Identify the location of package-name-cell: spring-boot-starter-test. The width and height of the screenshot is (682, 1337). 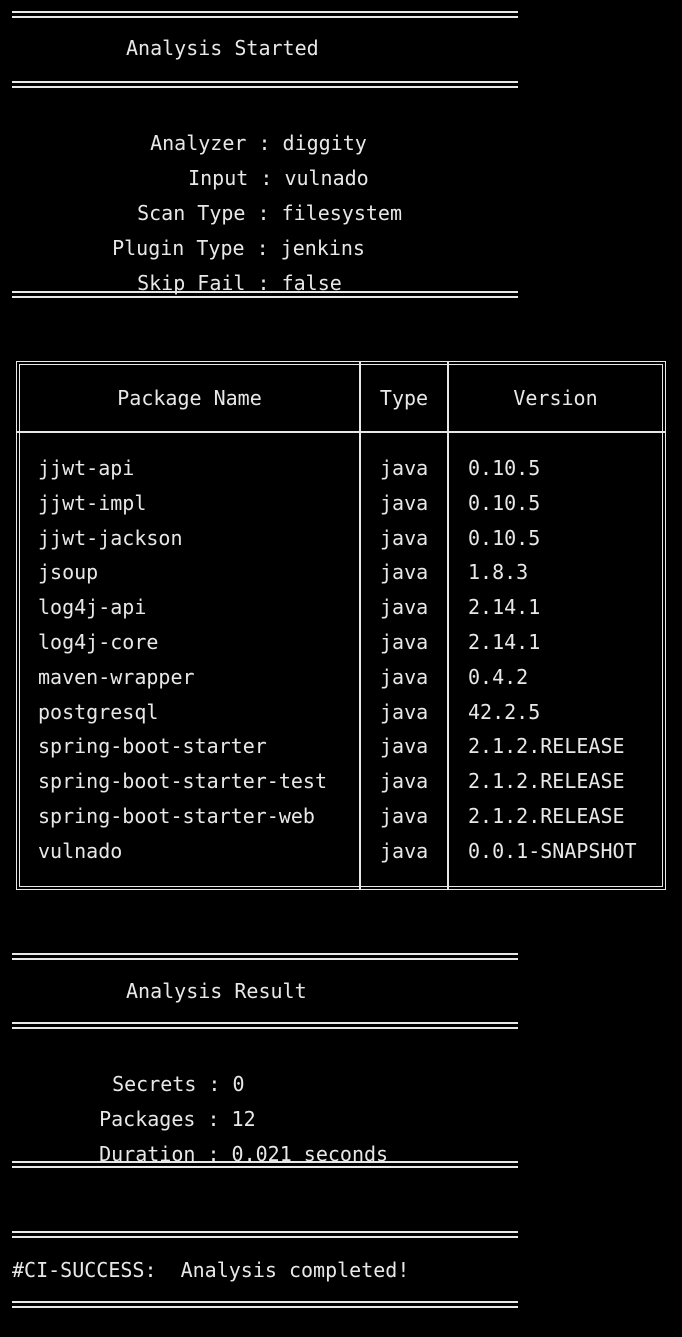
(182, 781).